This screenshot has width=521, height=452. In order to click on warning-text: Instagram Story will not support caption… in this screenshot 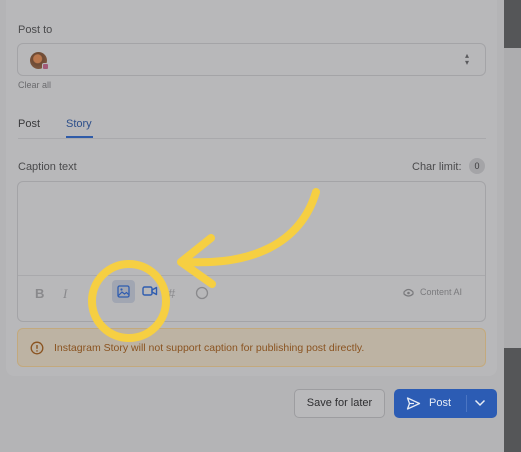, I will do `click(209, 348)`.